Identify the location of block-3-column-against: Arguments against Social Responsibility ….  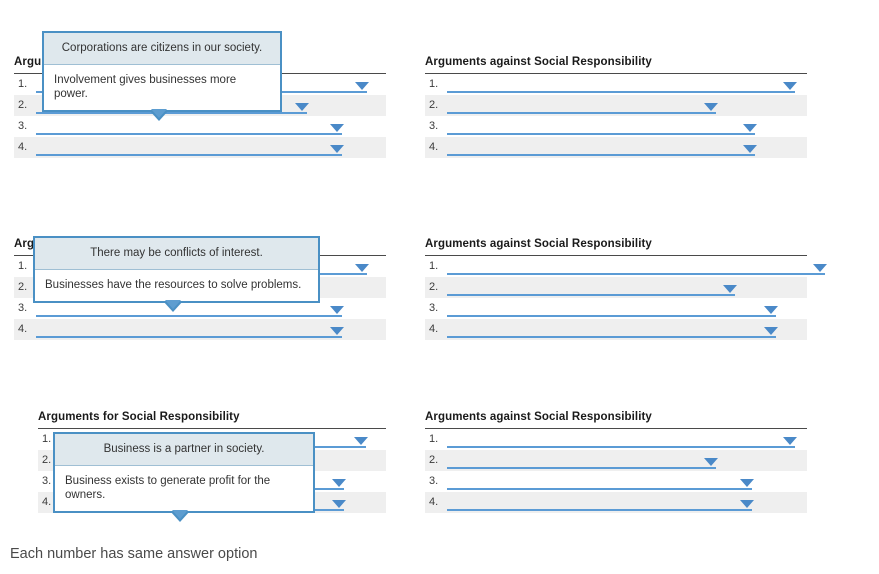
(616, 461).